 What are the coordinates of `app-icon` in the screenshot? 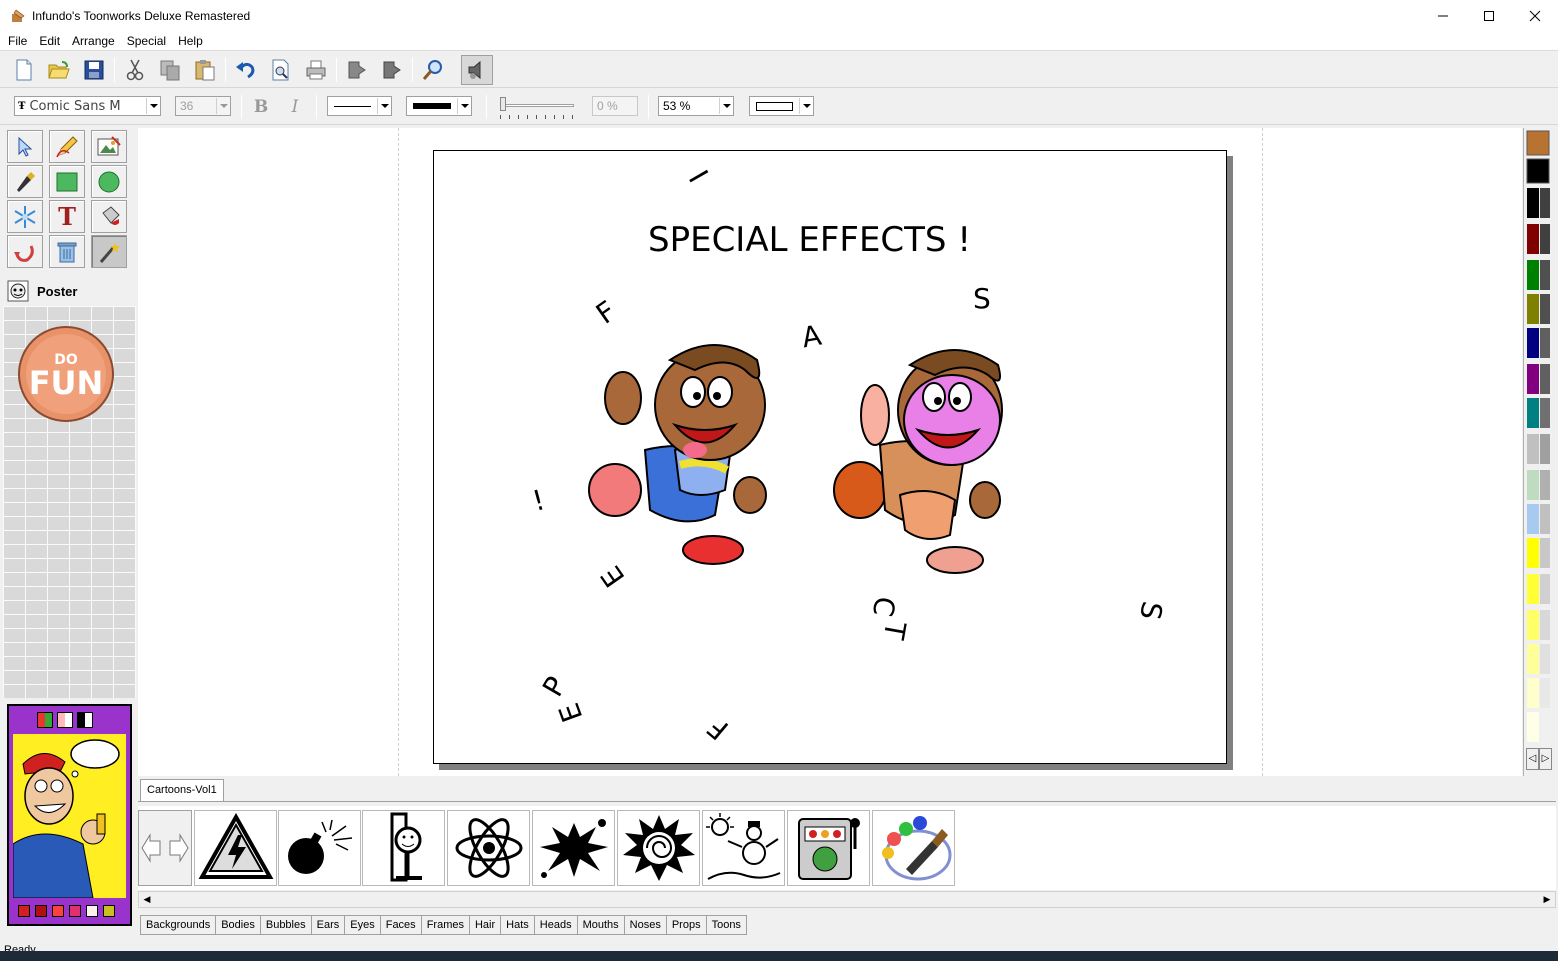 It's located at (18, 16).